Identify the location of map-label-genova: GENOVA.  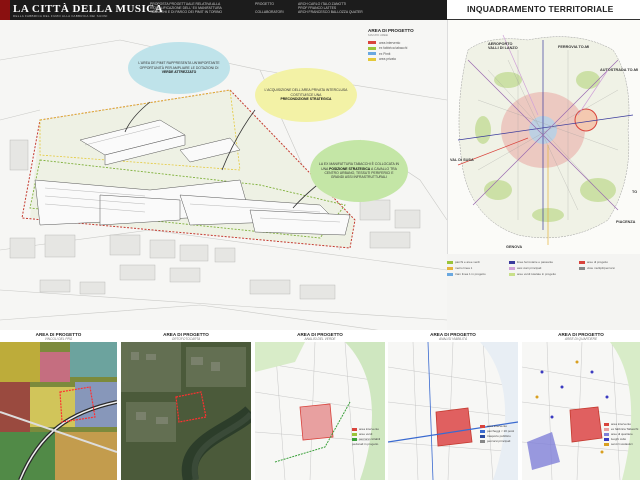
(514, 247).